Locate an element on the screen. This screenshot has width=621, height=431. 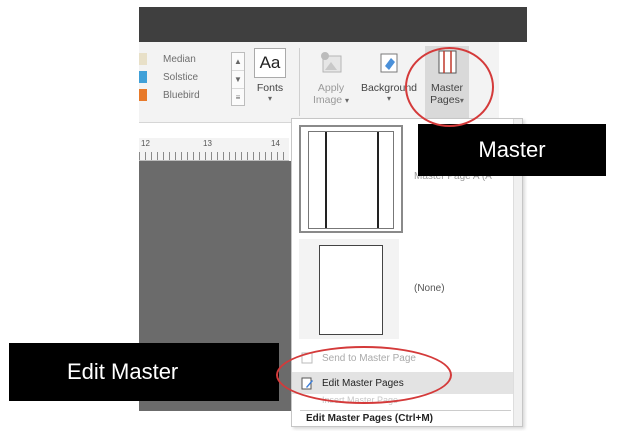
scheme-item-solstice: Solstice is located at coordinates (185, 77).